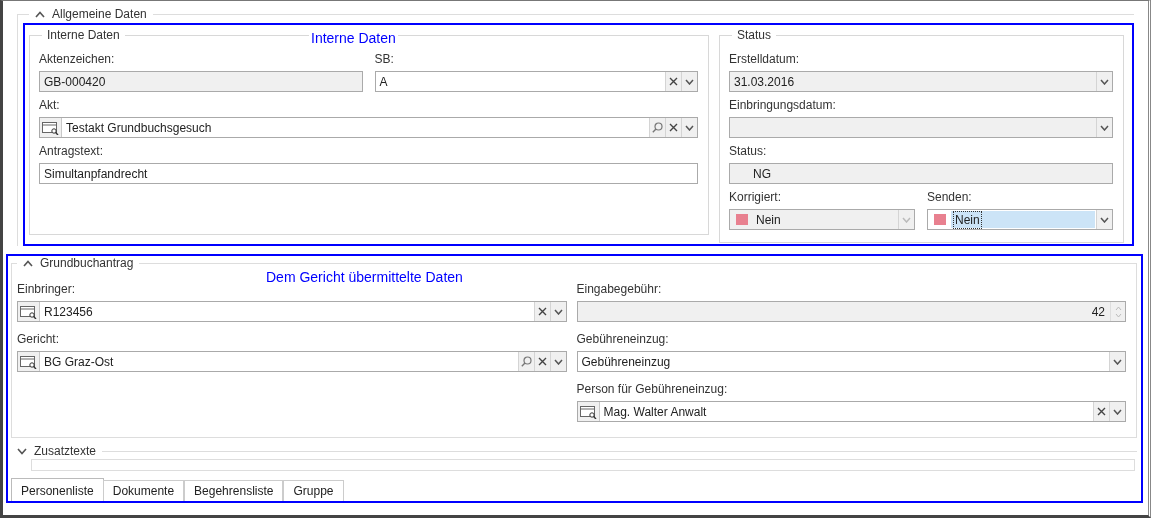 The image size is (1151, 518). Describe the element at coordinates (783, 105) in the screenshot. I see `field-label: Einbringungsdatum:` at that location.